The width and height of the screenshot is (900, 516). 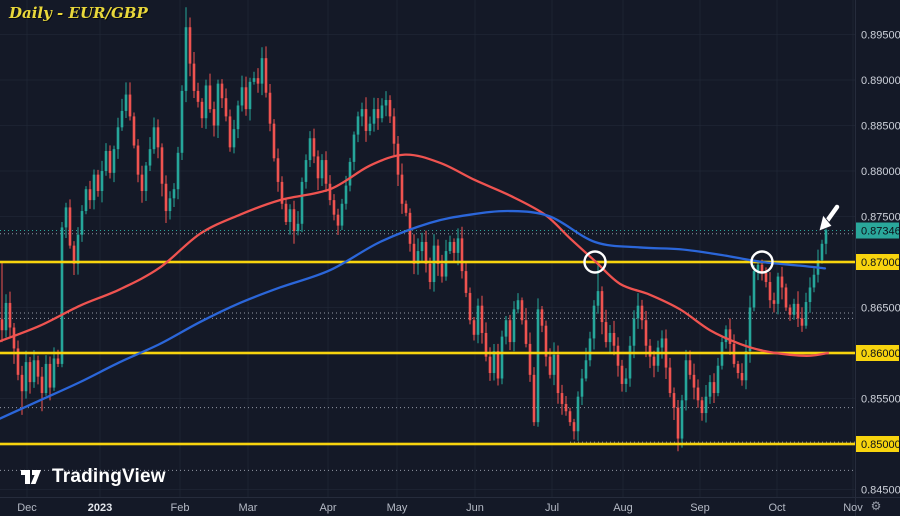 I want to click on axis-settings-button: ⚙, so click(x=876, y=506).